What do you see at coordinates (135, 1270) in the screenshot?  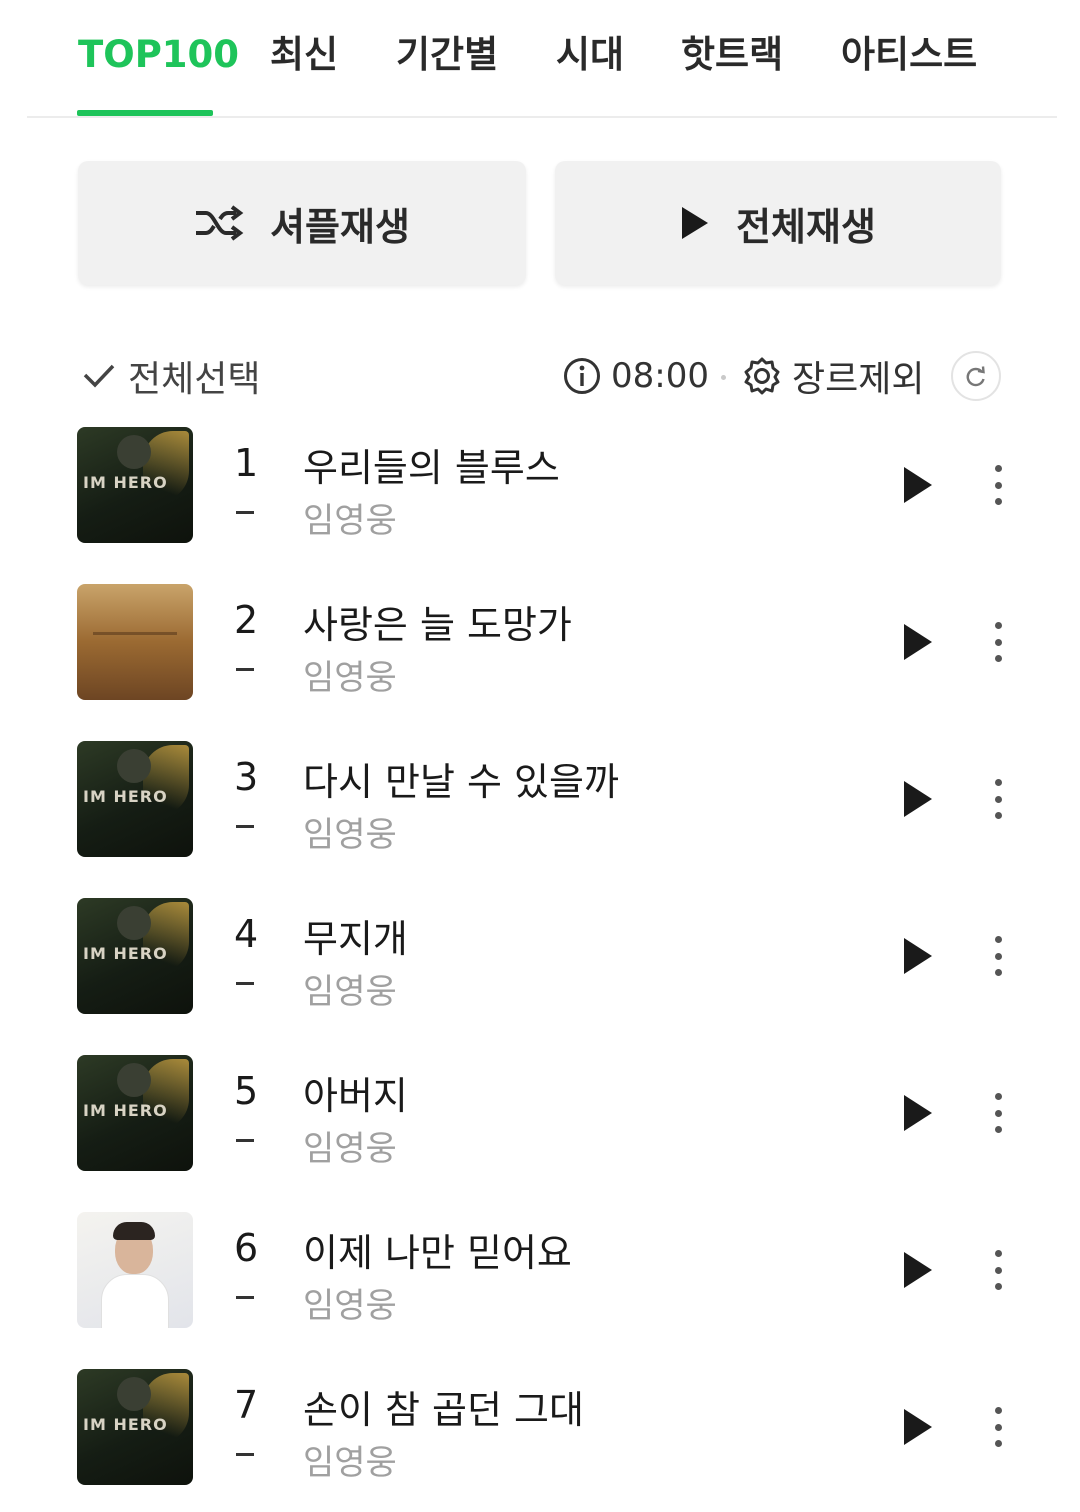 I see `album-cover` at bounding box center [135, 1270].